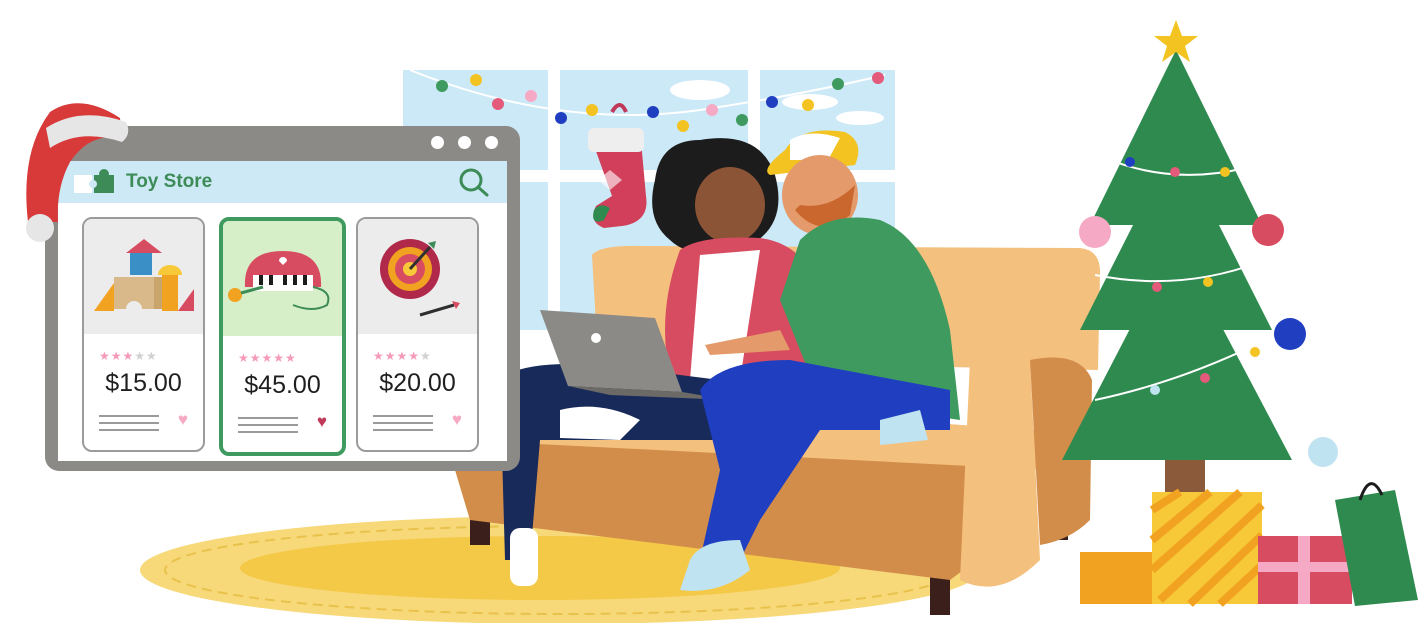  I want to click on christmas-tree, so click(1200, 260).